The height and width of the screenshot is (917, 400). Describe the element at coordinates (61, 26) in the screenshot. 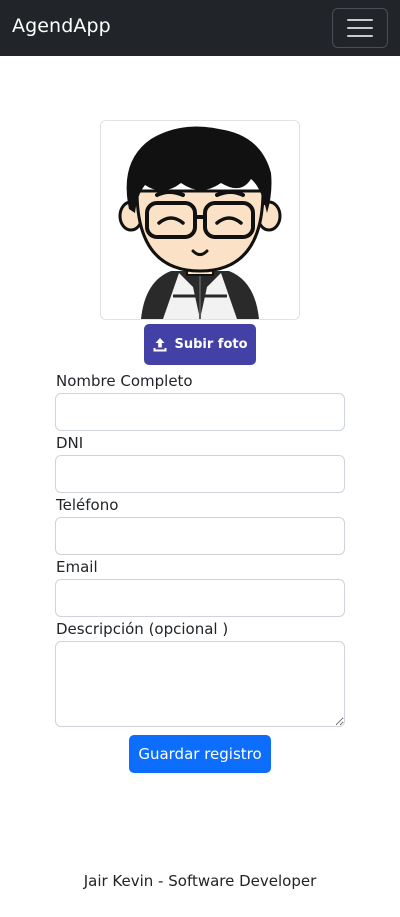

I see `brand-title: AgendApp` at that location.